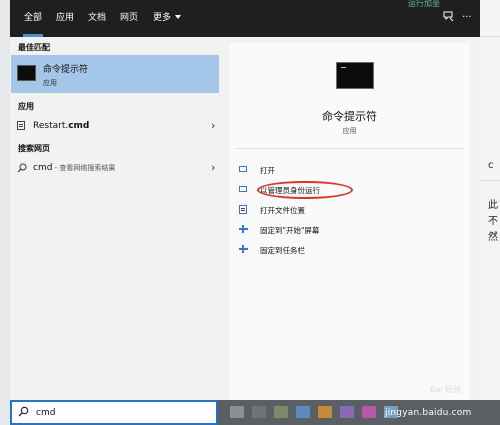 This screenshot has height=425, width=500. I want to click on action-open-label: 打开, so click(267, 170).